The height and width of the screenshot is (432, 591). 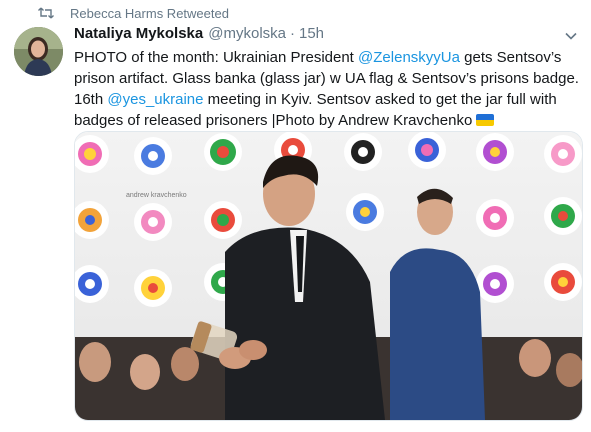 What do you see at coordinates (138, 33) in the screenshot?
I see `author-name: Nataliya Mykolska` at bounding box center [138, 33].